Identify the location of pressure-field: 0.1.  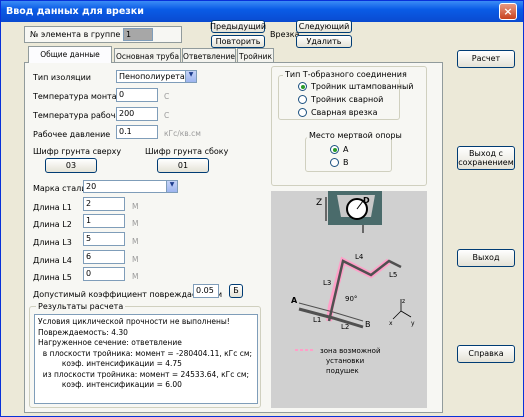
(137, 132).